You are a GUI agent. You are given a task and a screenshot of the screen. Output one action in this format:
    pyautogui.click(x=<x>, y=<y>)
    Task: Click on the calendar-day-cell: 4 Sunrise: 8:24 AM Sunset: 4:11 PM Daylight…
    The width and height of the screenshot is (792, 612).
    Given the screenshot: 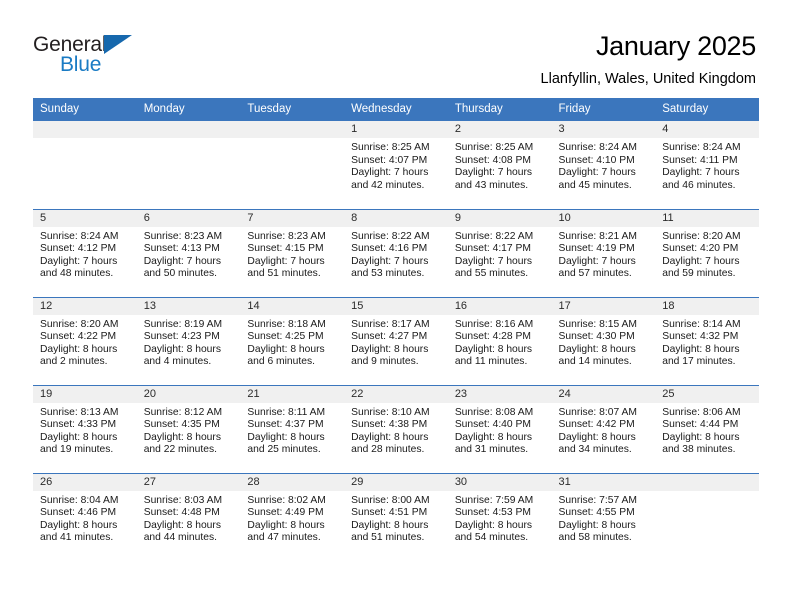 What is the action you would take?
    pyautogui.click(x=707, y=165)
    